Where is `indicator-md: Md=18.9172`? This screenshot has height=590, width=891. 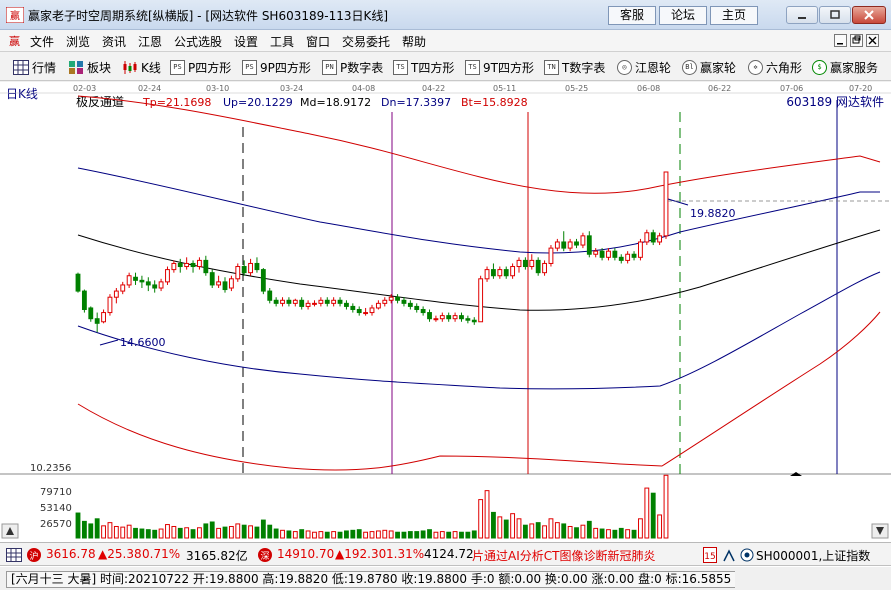
indicator-md: Md=18.9172 is located at coordinates (335, 102).